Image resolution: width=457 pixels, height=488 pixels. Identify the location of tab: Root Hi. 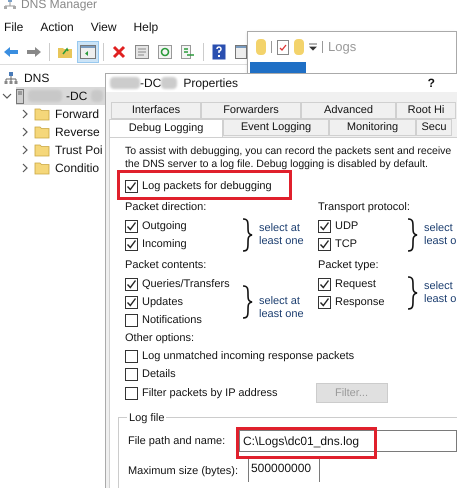
(426, 110).